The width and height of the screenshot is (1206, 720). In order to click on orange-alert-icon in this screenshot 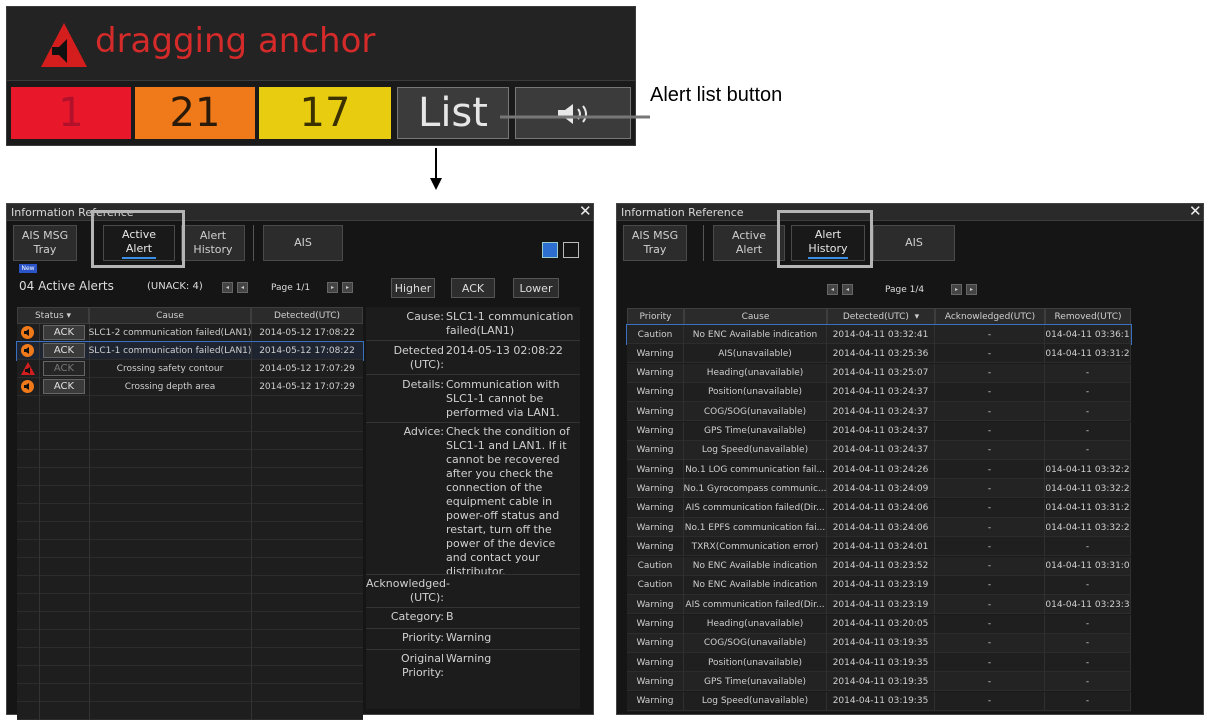, I will do `click(27, 386)`.